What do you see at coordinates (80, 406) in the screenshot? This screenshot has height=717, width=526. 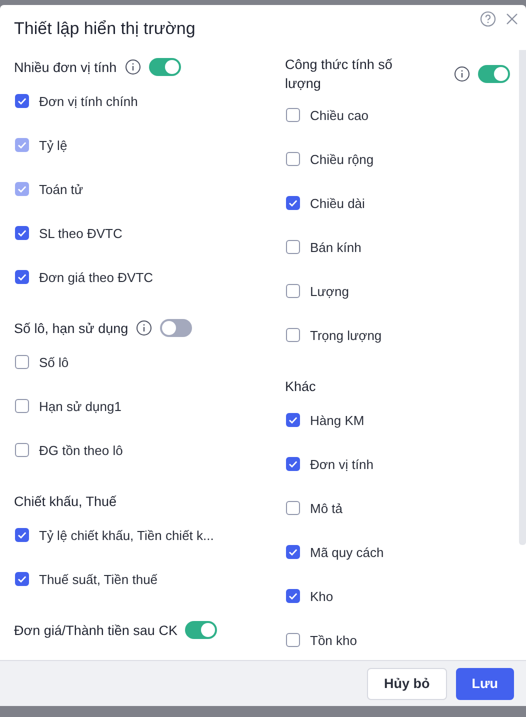 I see `checkbox-label: Hạn sử dụng1` at bounding box center [80, 406].